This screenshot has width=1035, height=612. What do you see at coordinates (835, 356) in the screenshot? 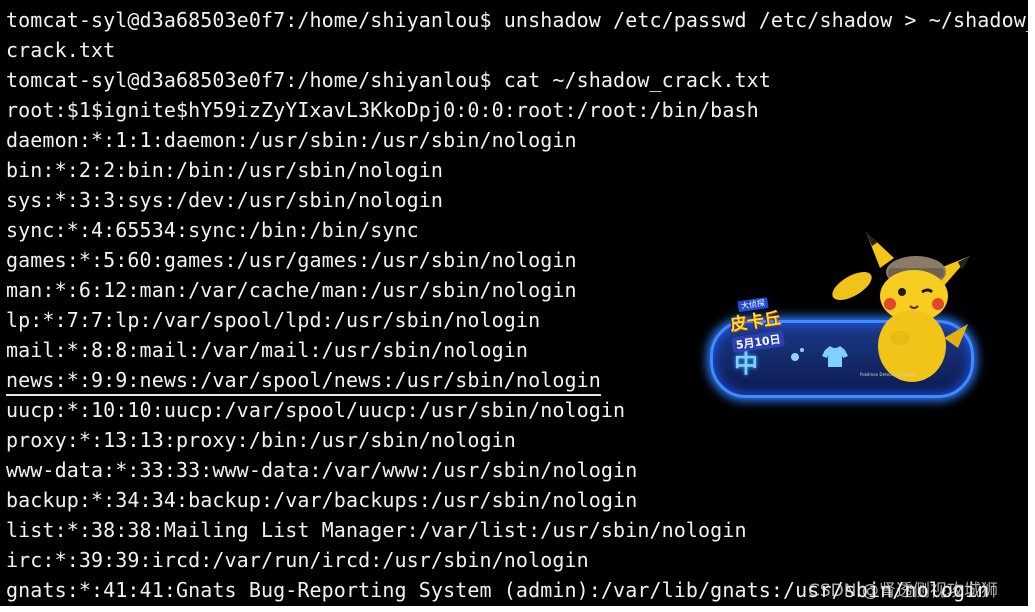
I see `tshirt-icon` at bounding box center [835, 356].